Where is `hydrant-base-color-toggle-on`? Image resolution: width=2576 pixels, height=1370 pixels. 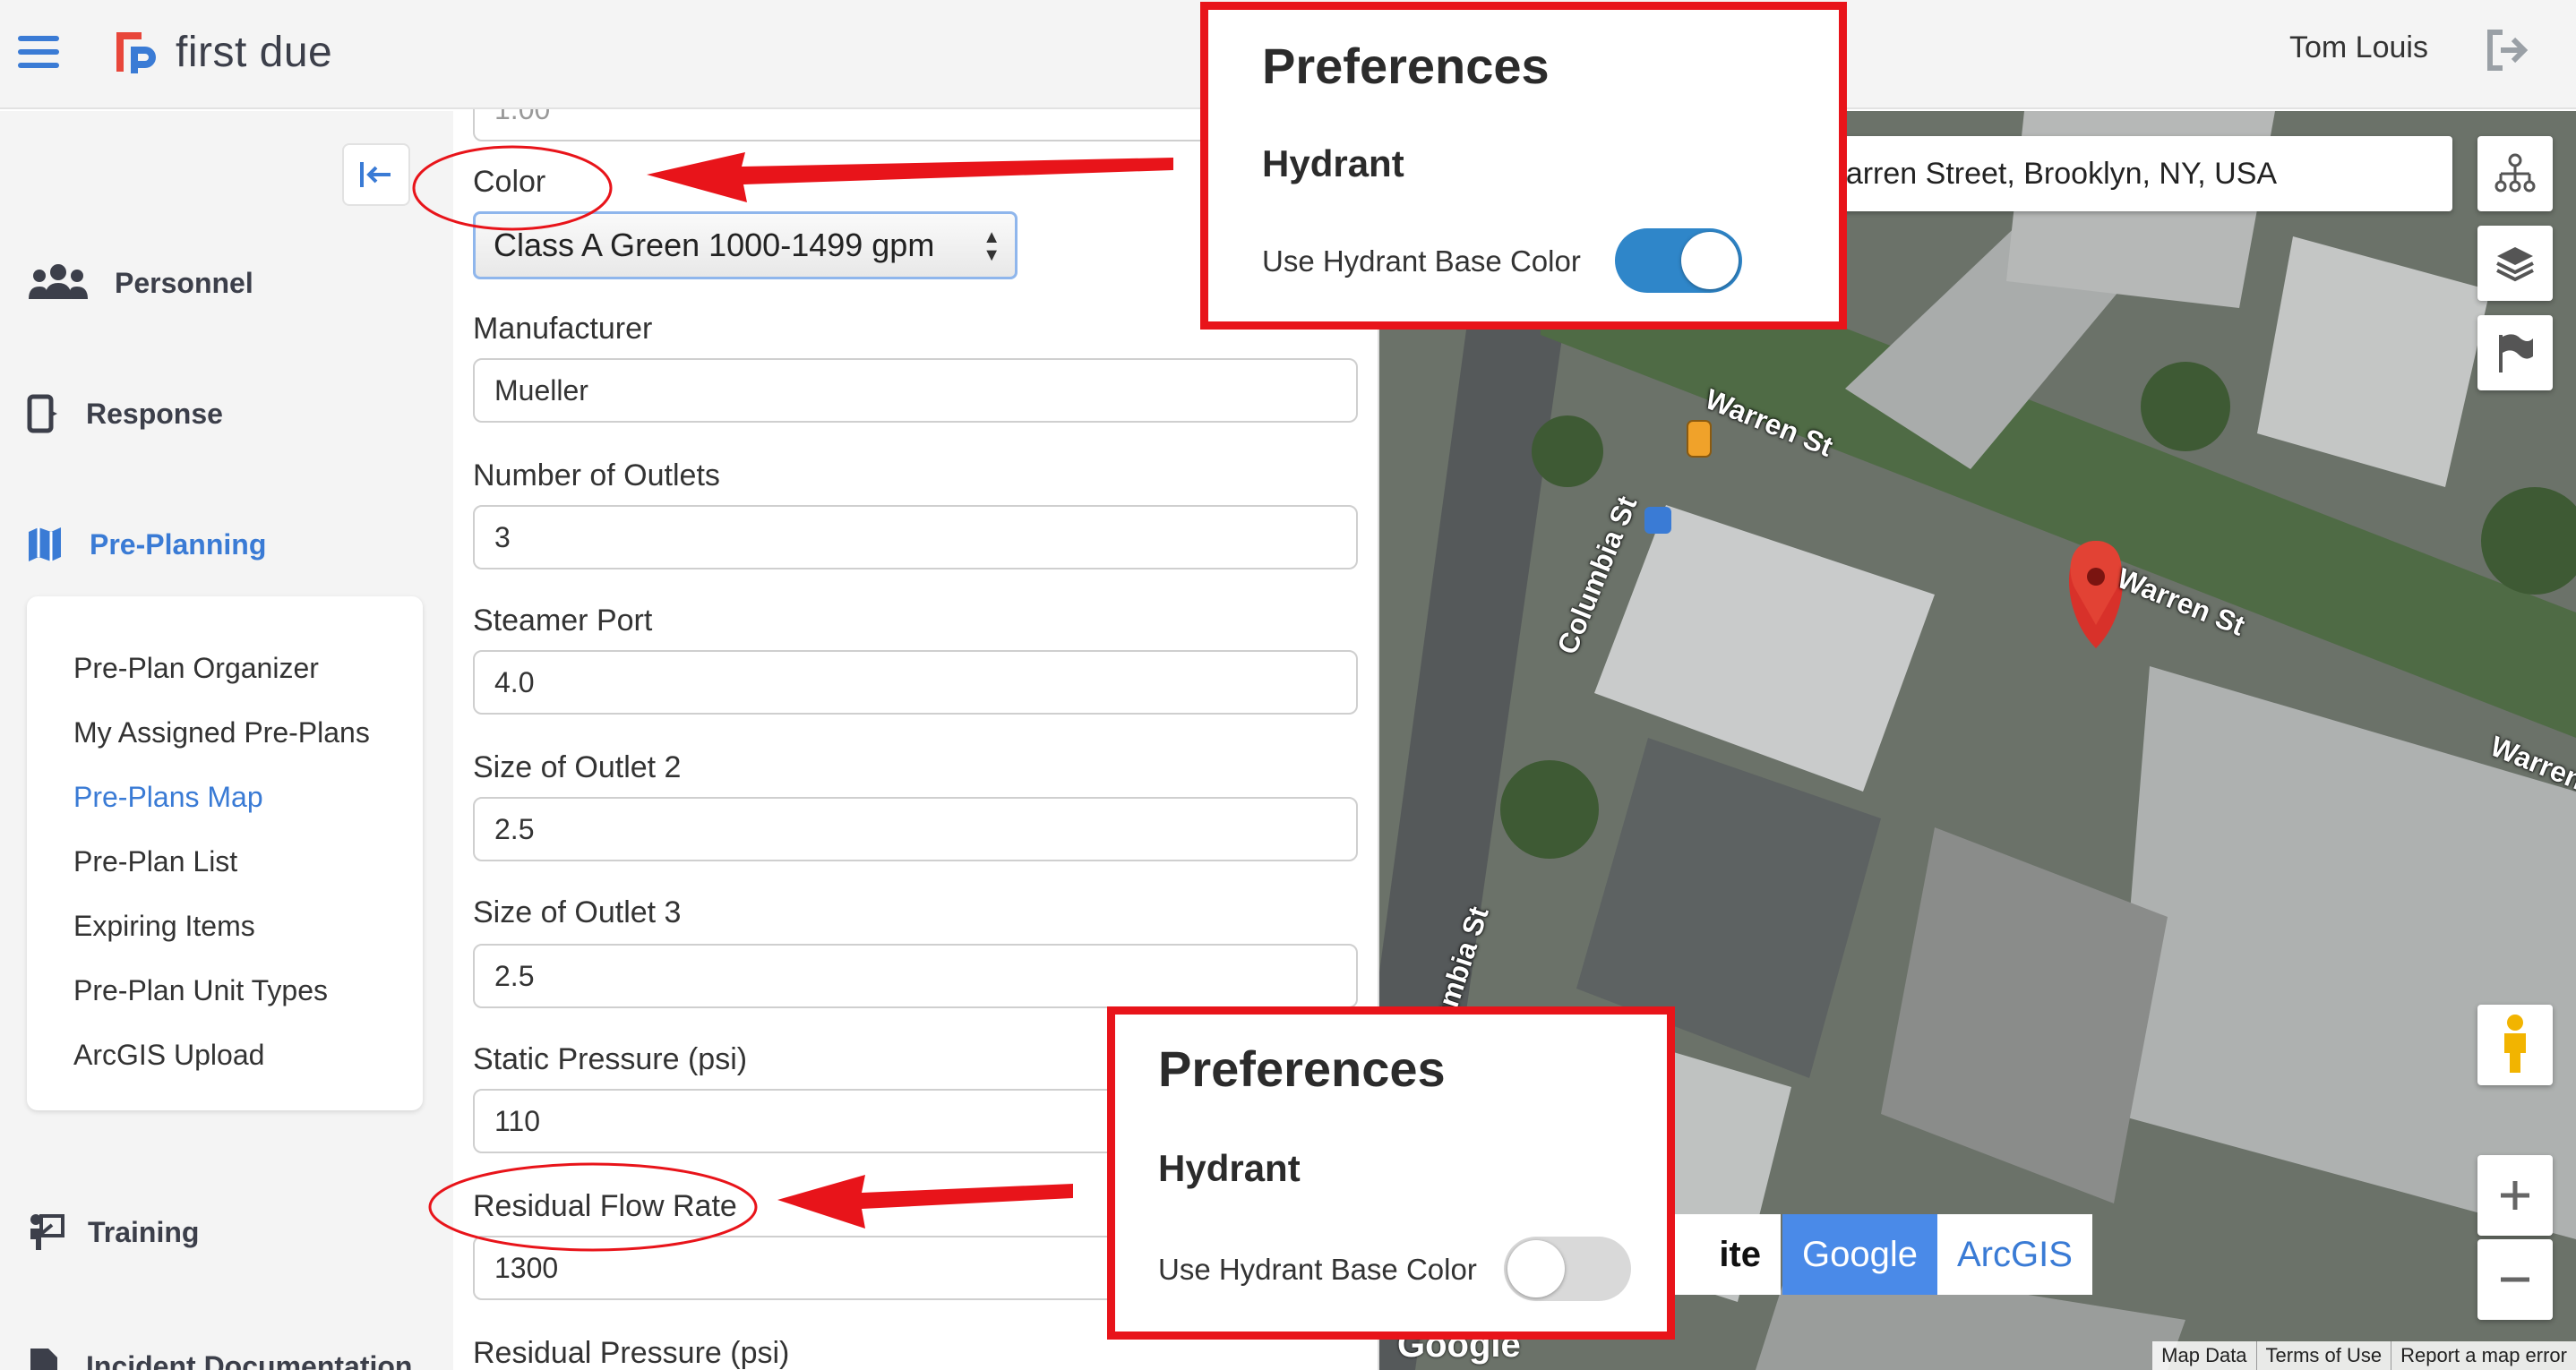
hydrant-base-color-toggle-on is located at coordinates (1678, 261).